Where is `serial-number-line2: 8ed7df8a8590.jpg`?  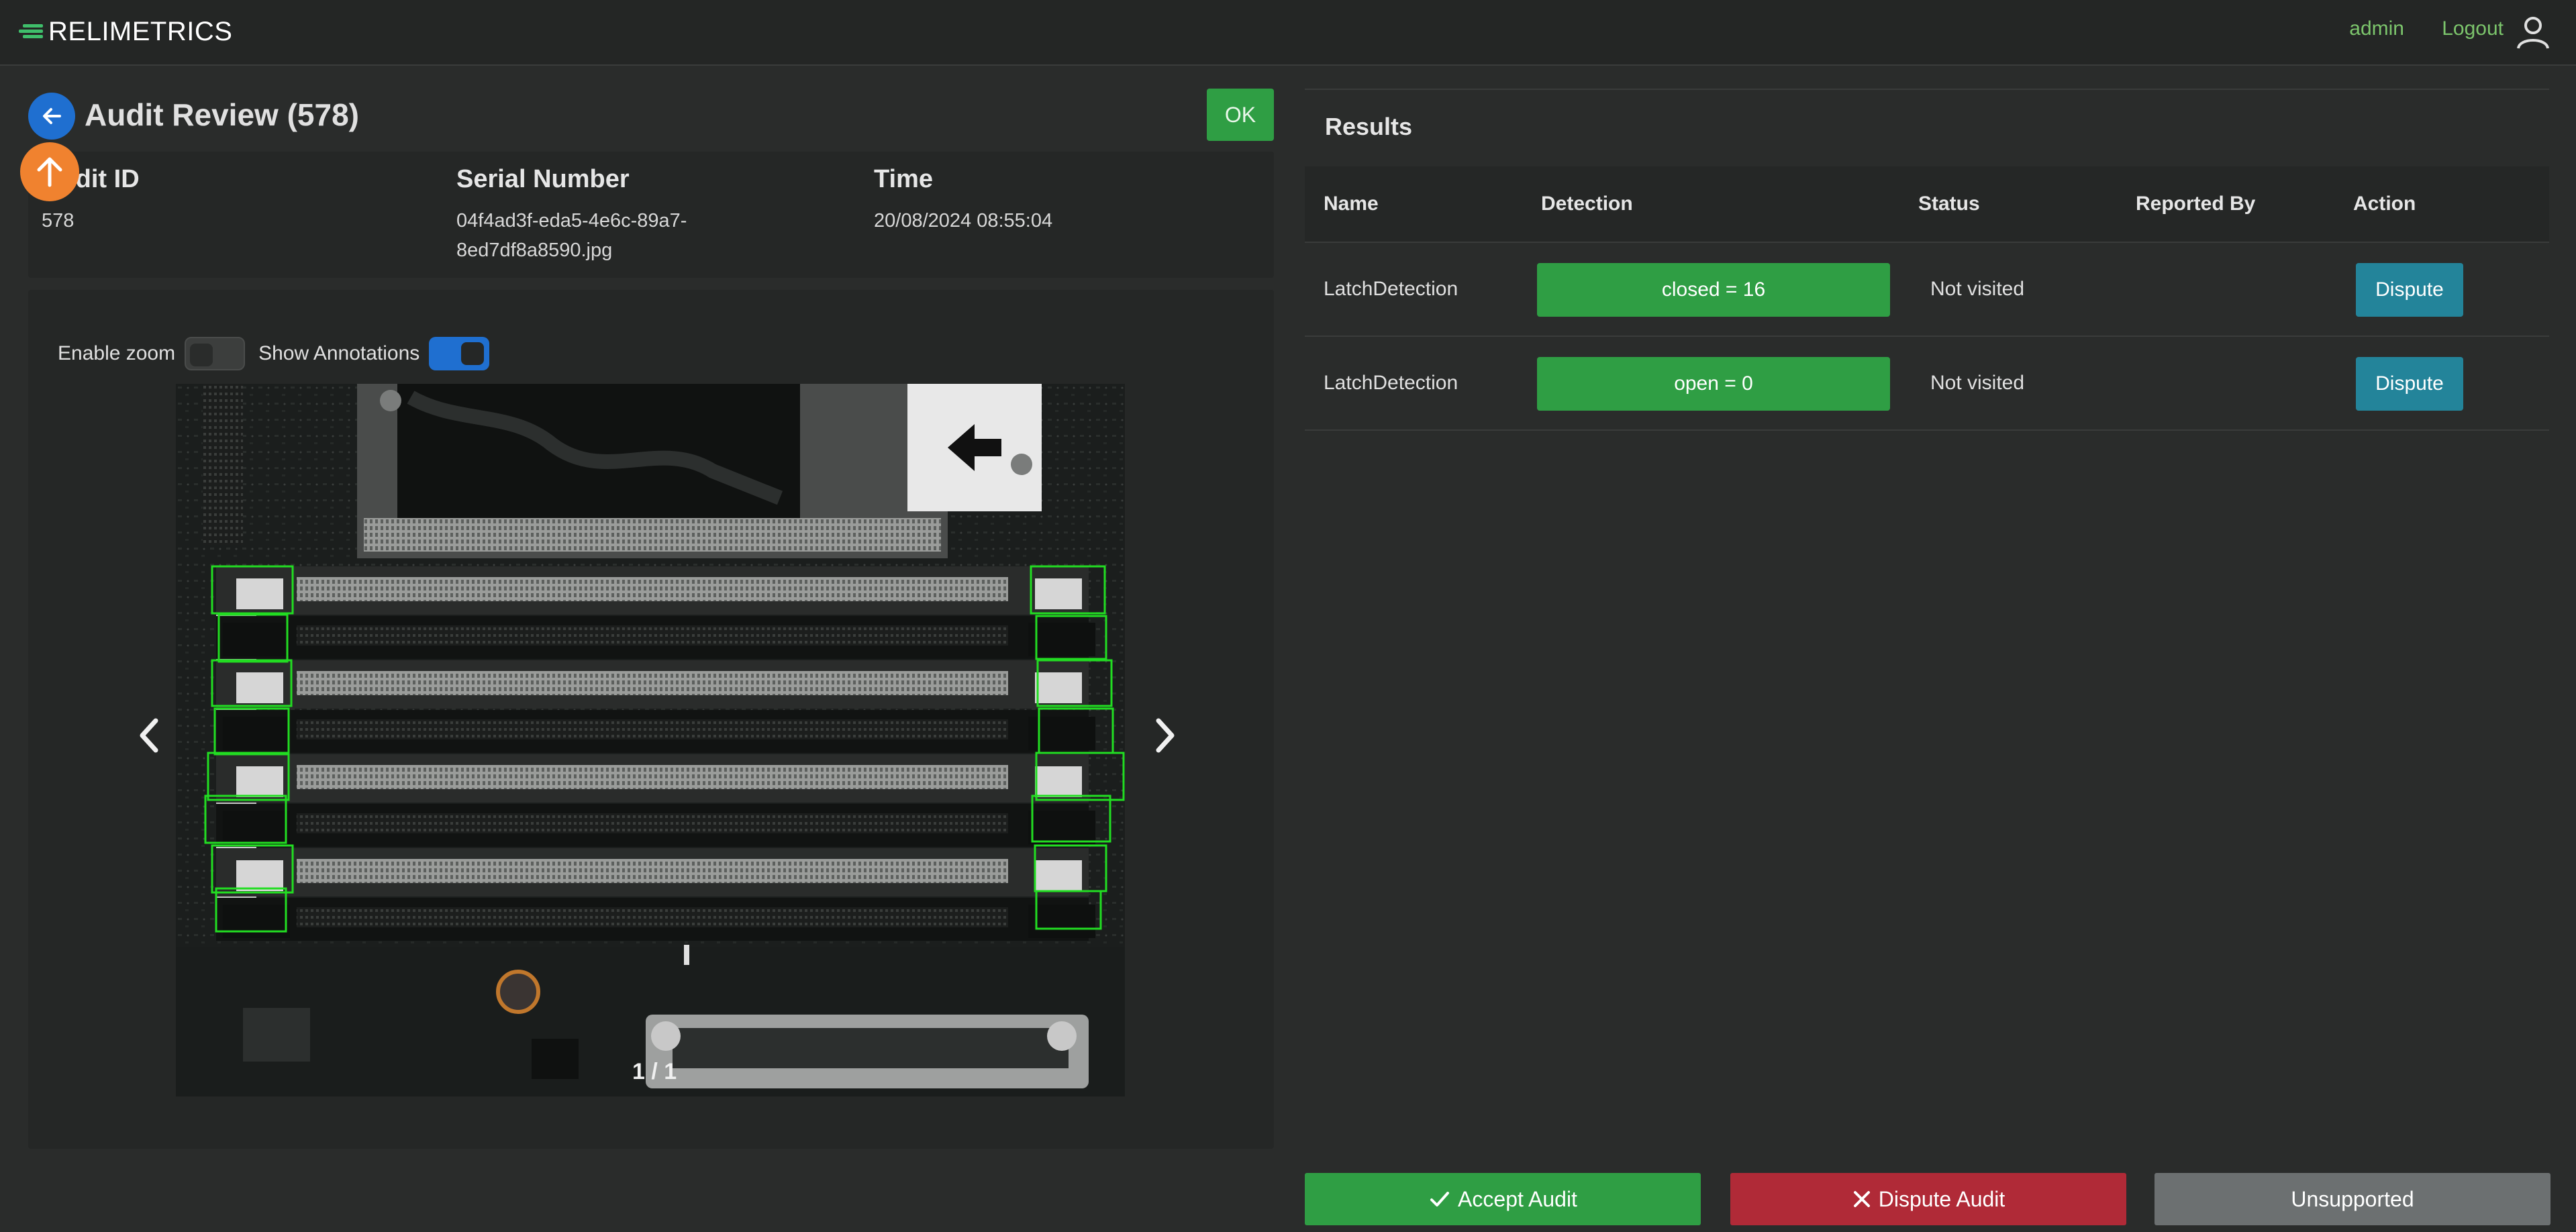 serial-number-line2: 8ed7df8a8590.jpg is located at coordinates (534, 250).